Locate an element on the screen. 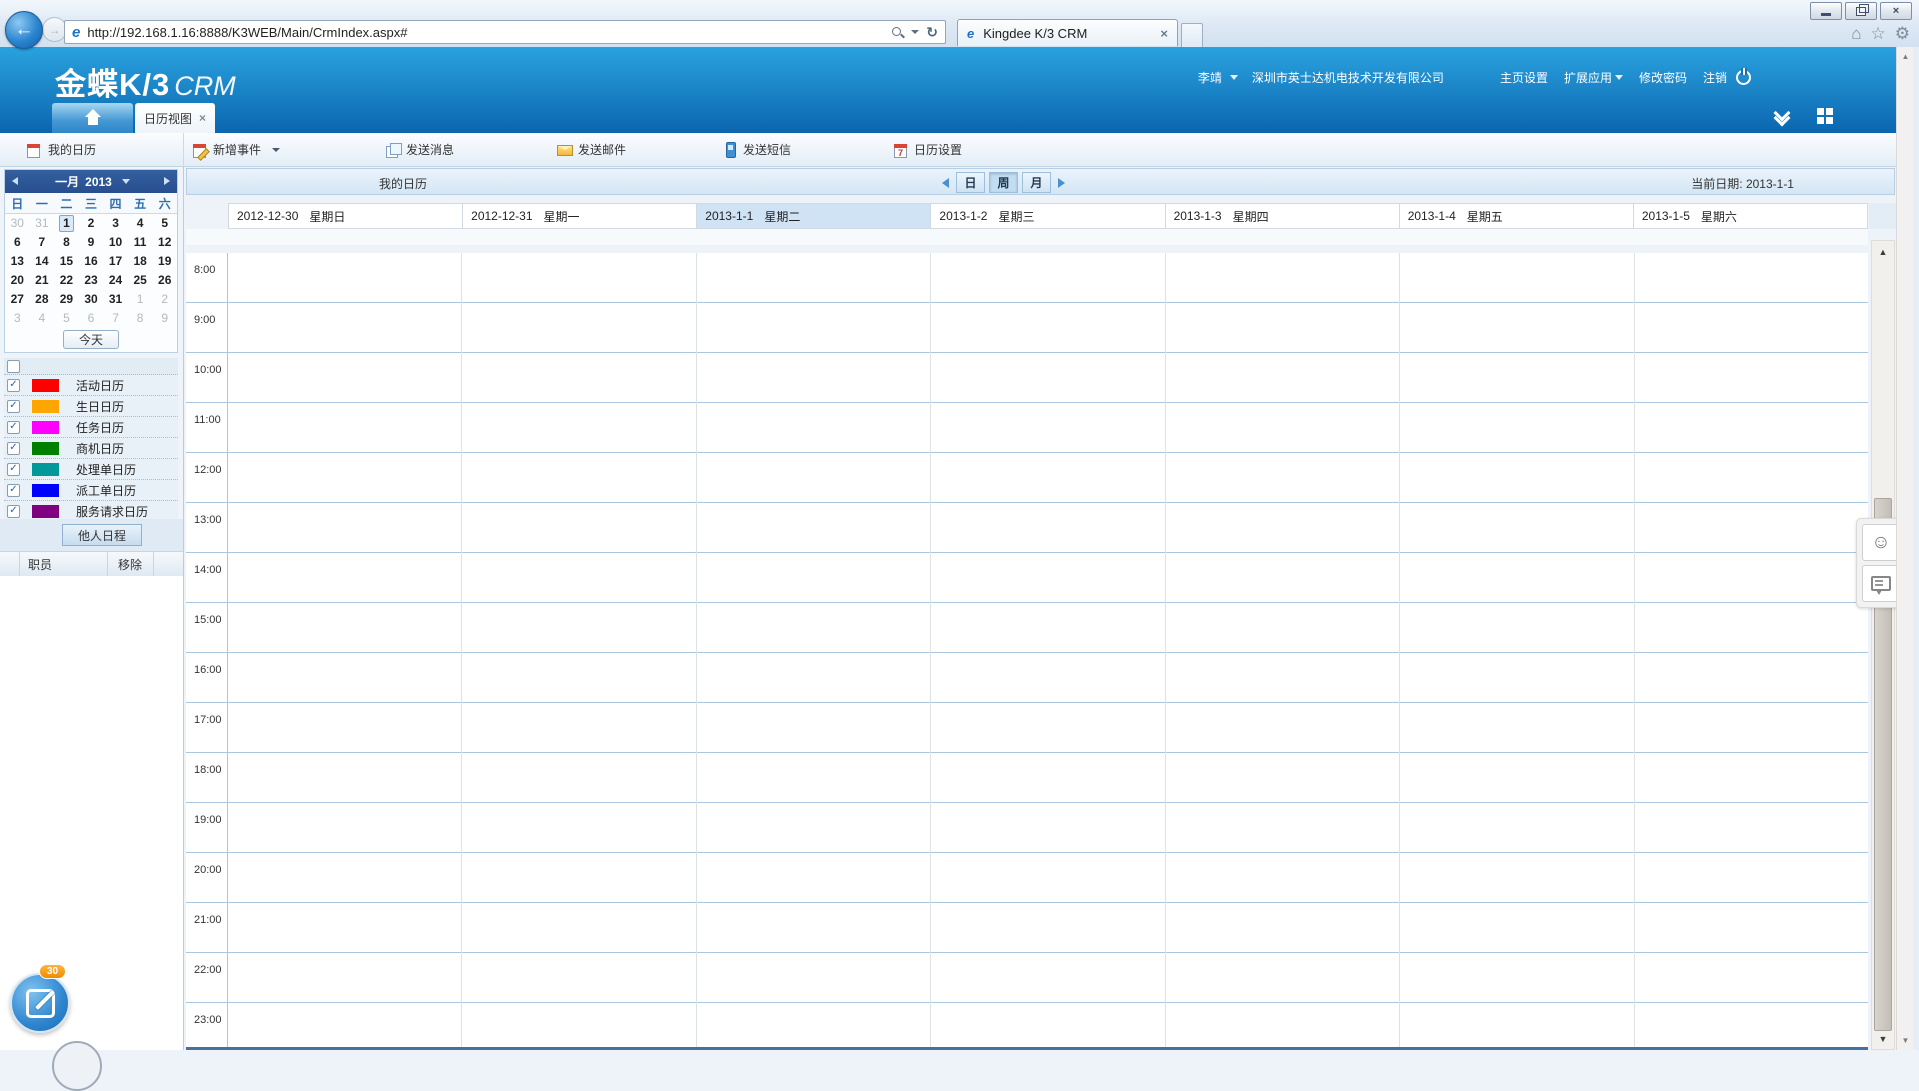  search-icon is located at coordinates (897, 32).